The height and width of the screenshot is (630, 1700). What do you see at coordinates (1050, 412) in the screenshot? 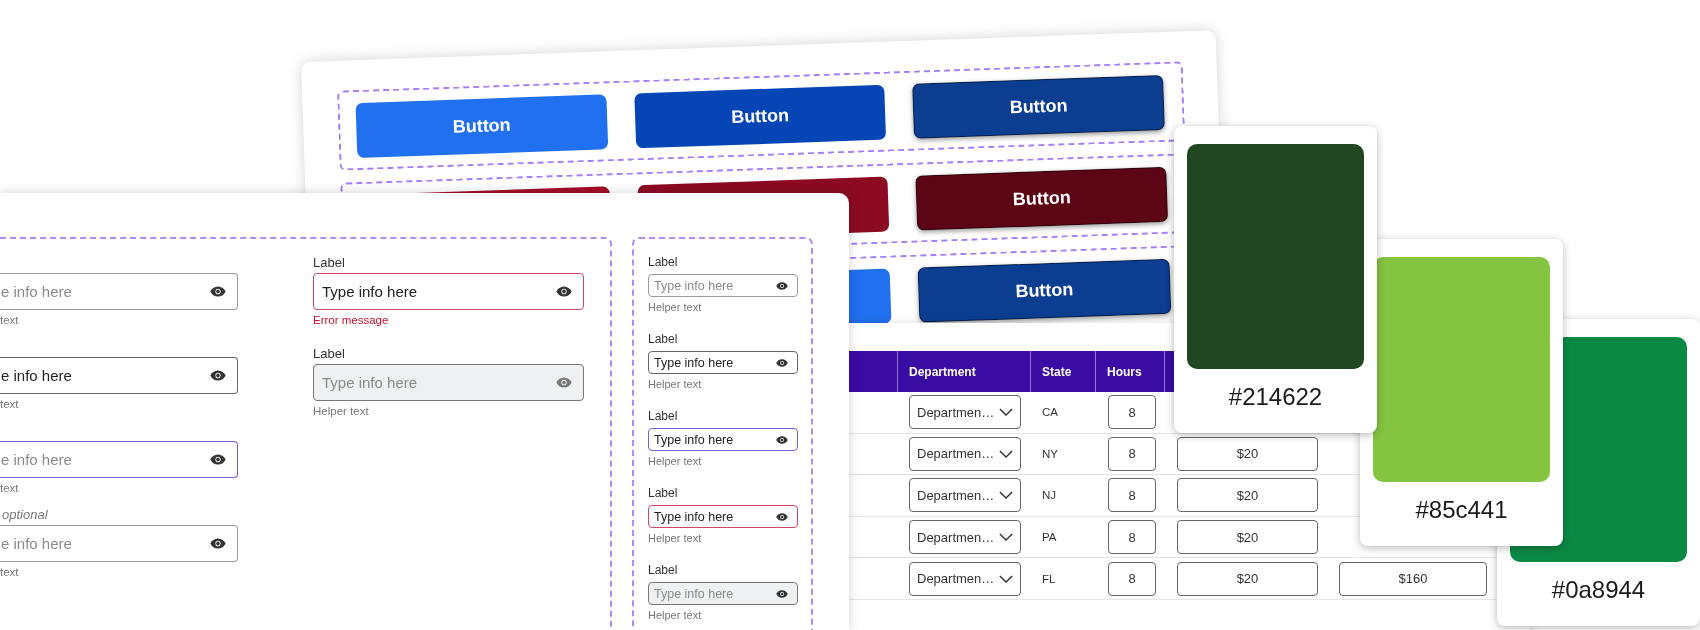
I see `table-cell: CA` at bounding box center [1050, 412].